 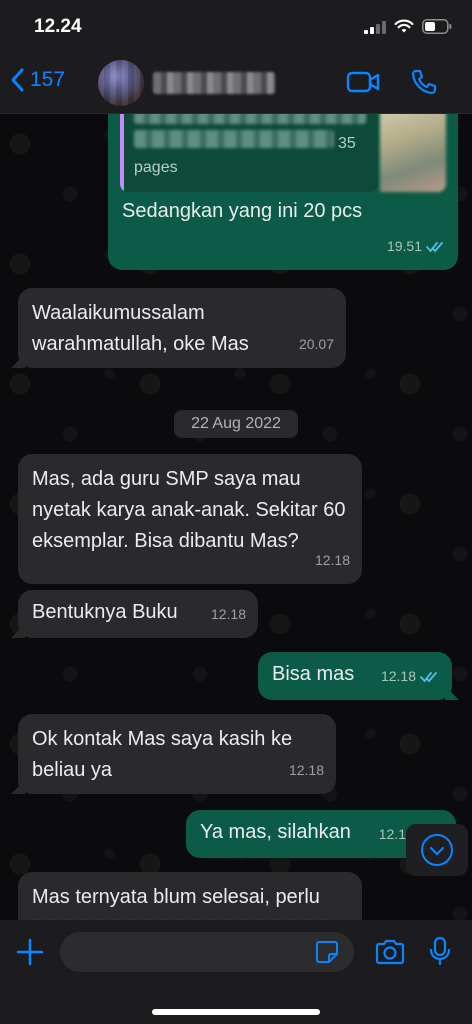 I want to click on home-indicator, so click(x=236, y=1012).